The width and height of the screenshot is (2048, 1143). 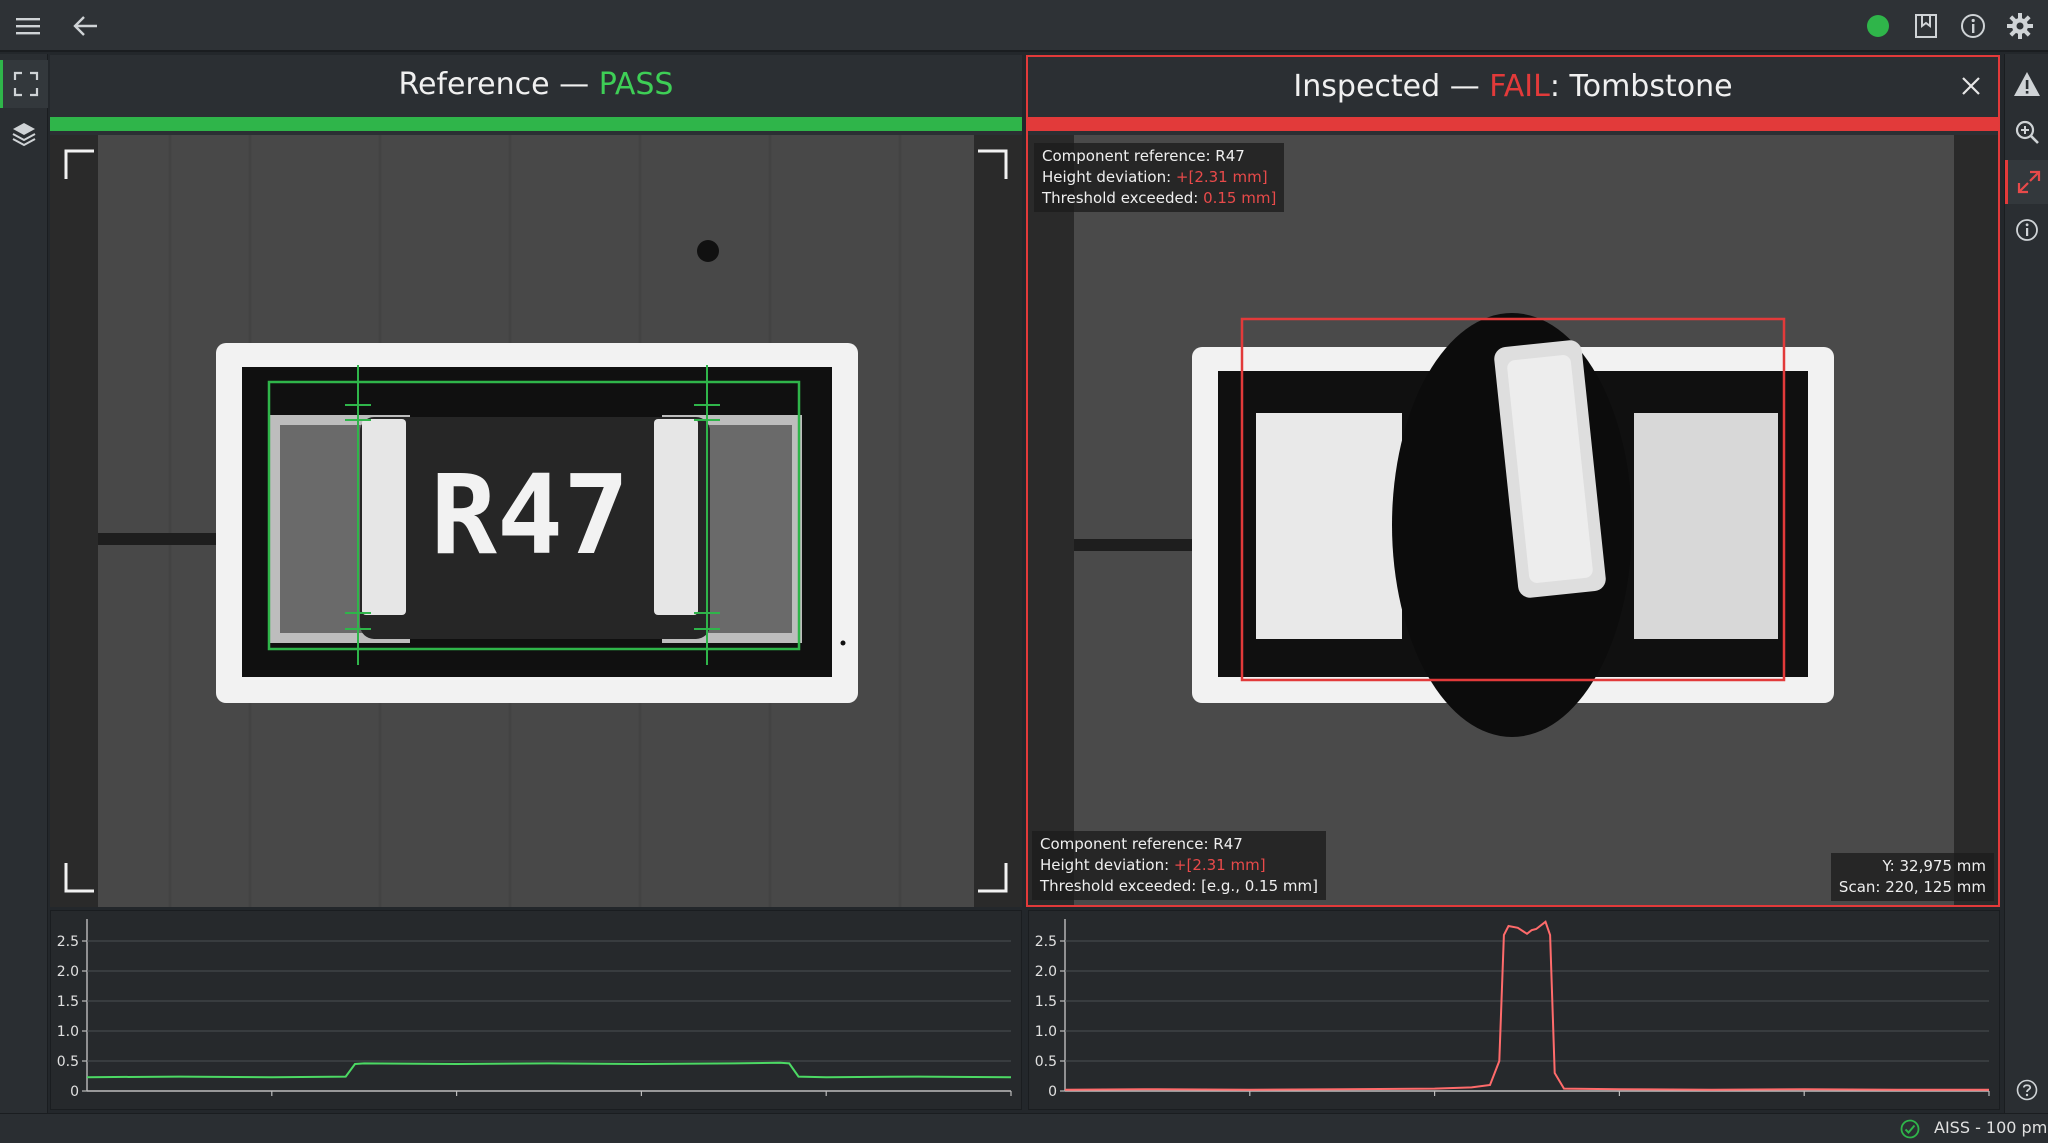 I want to click on fail-status-bar, so click(x=1513, y=124).